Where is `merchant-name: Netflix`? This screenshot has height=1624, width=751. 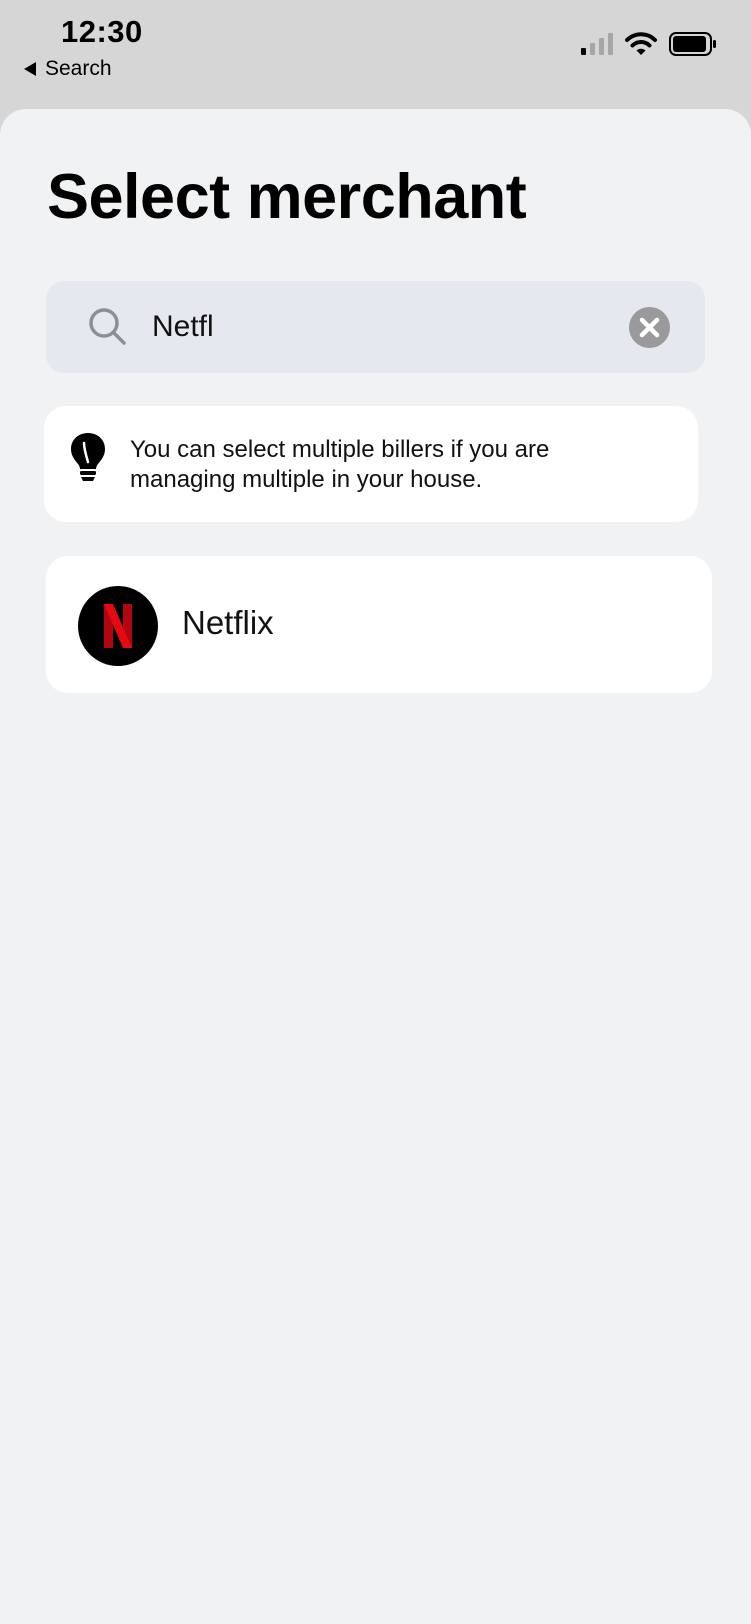
merchant-name: Netflix is located at coordinates (228, 622).